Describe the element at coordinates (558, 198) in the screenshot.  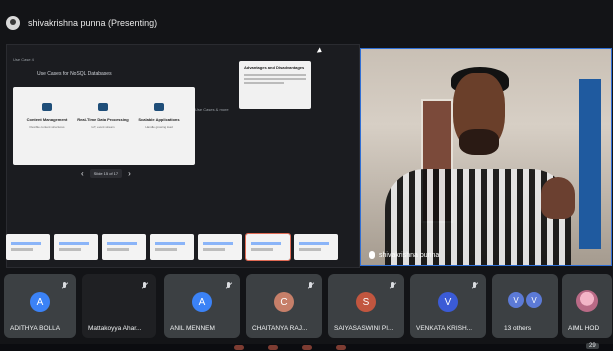
I see `presenter-hand` at that location.